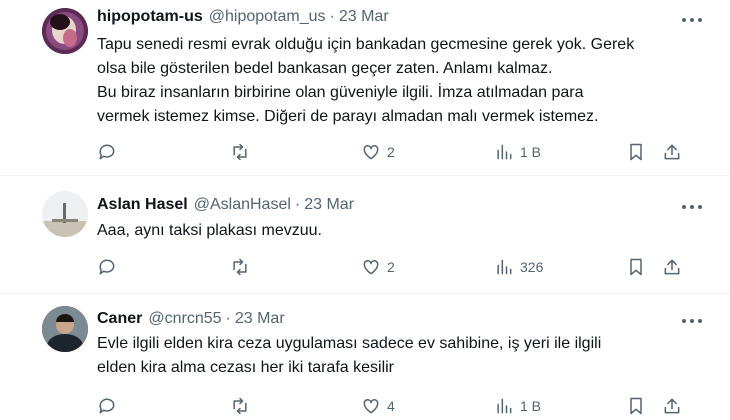  I want to click on action-bar: 2 1 B, so click(365, 153).